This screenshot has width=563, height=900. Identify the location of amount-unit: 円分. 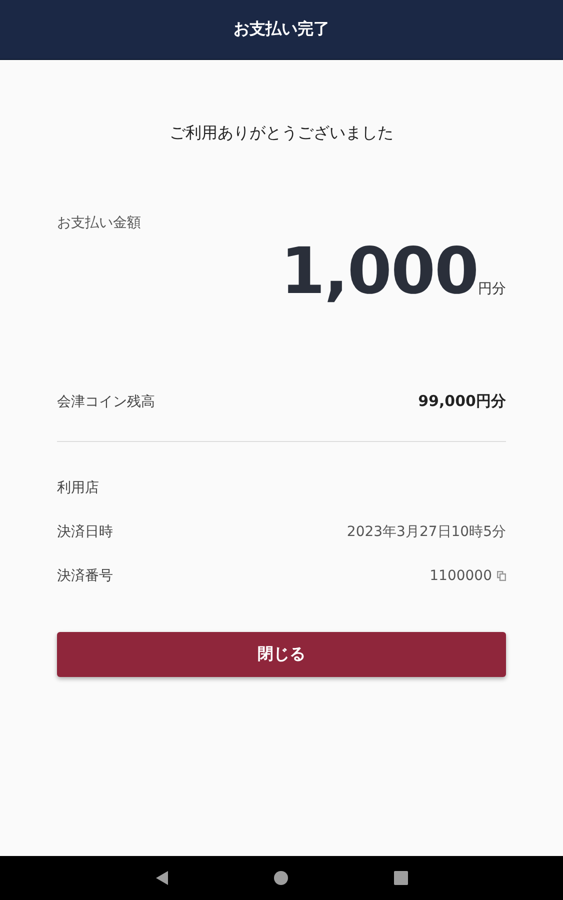
(492, 289).